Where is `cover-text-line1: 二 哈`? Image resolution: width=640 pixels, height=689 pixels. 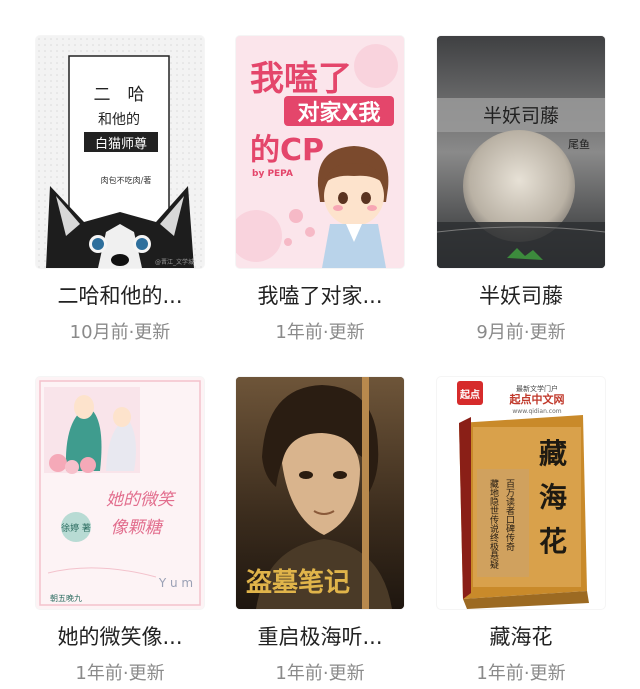 cover-text-line1: 二 哈 is located at coordinates (119, 95).